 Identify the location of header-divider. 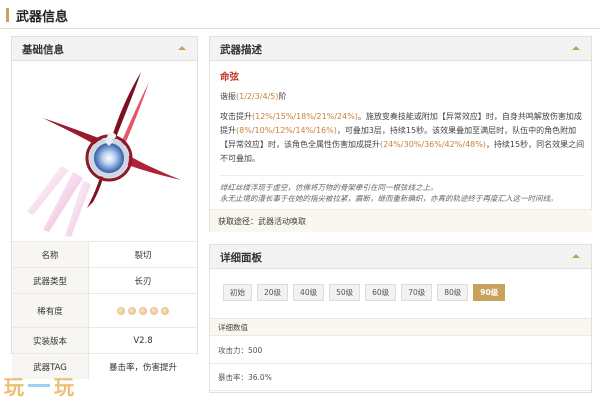
(300, 28).